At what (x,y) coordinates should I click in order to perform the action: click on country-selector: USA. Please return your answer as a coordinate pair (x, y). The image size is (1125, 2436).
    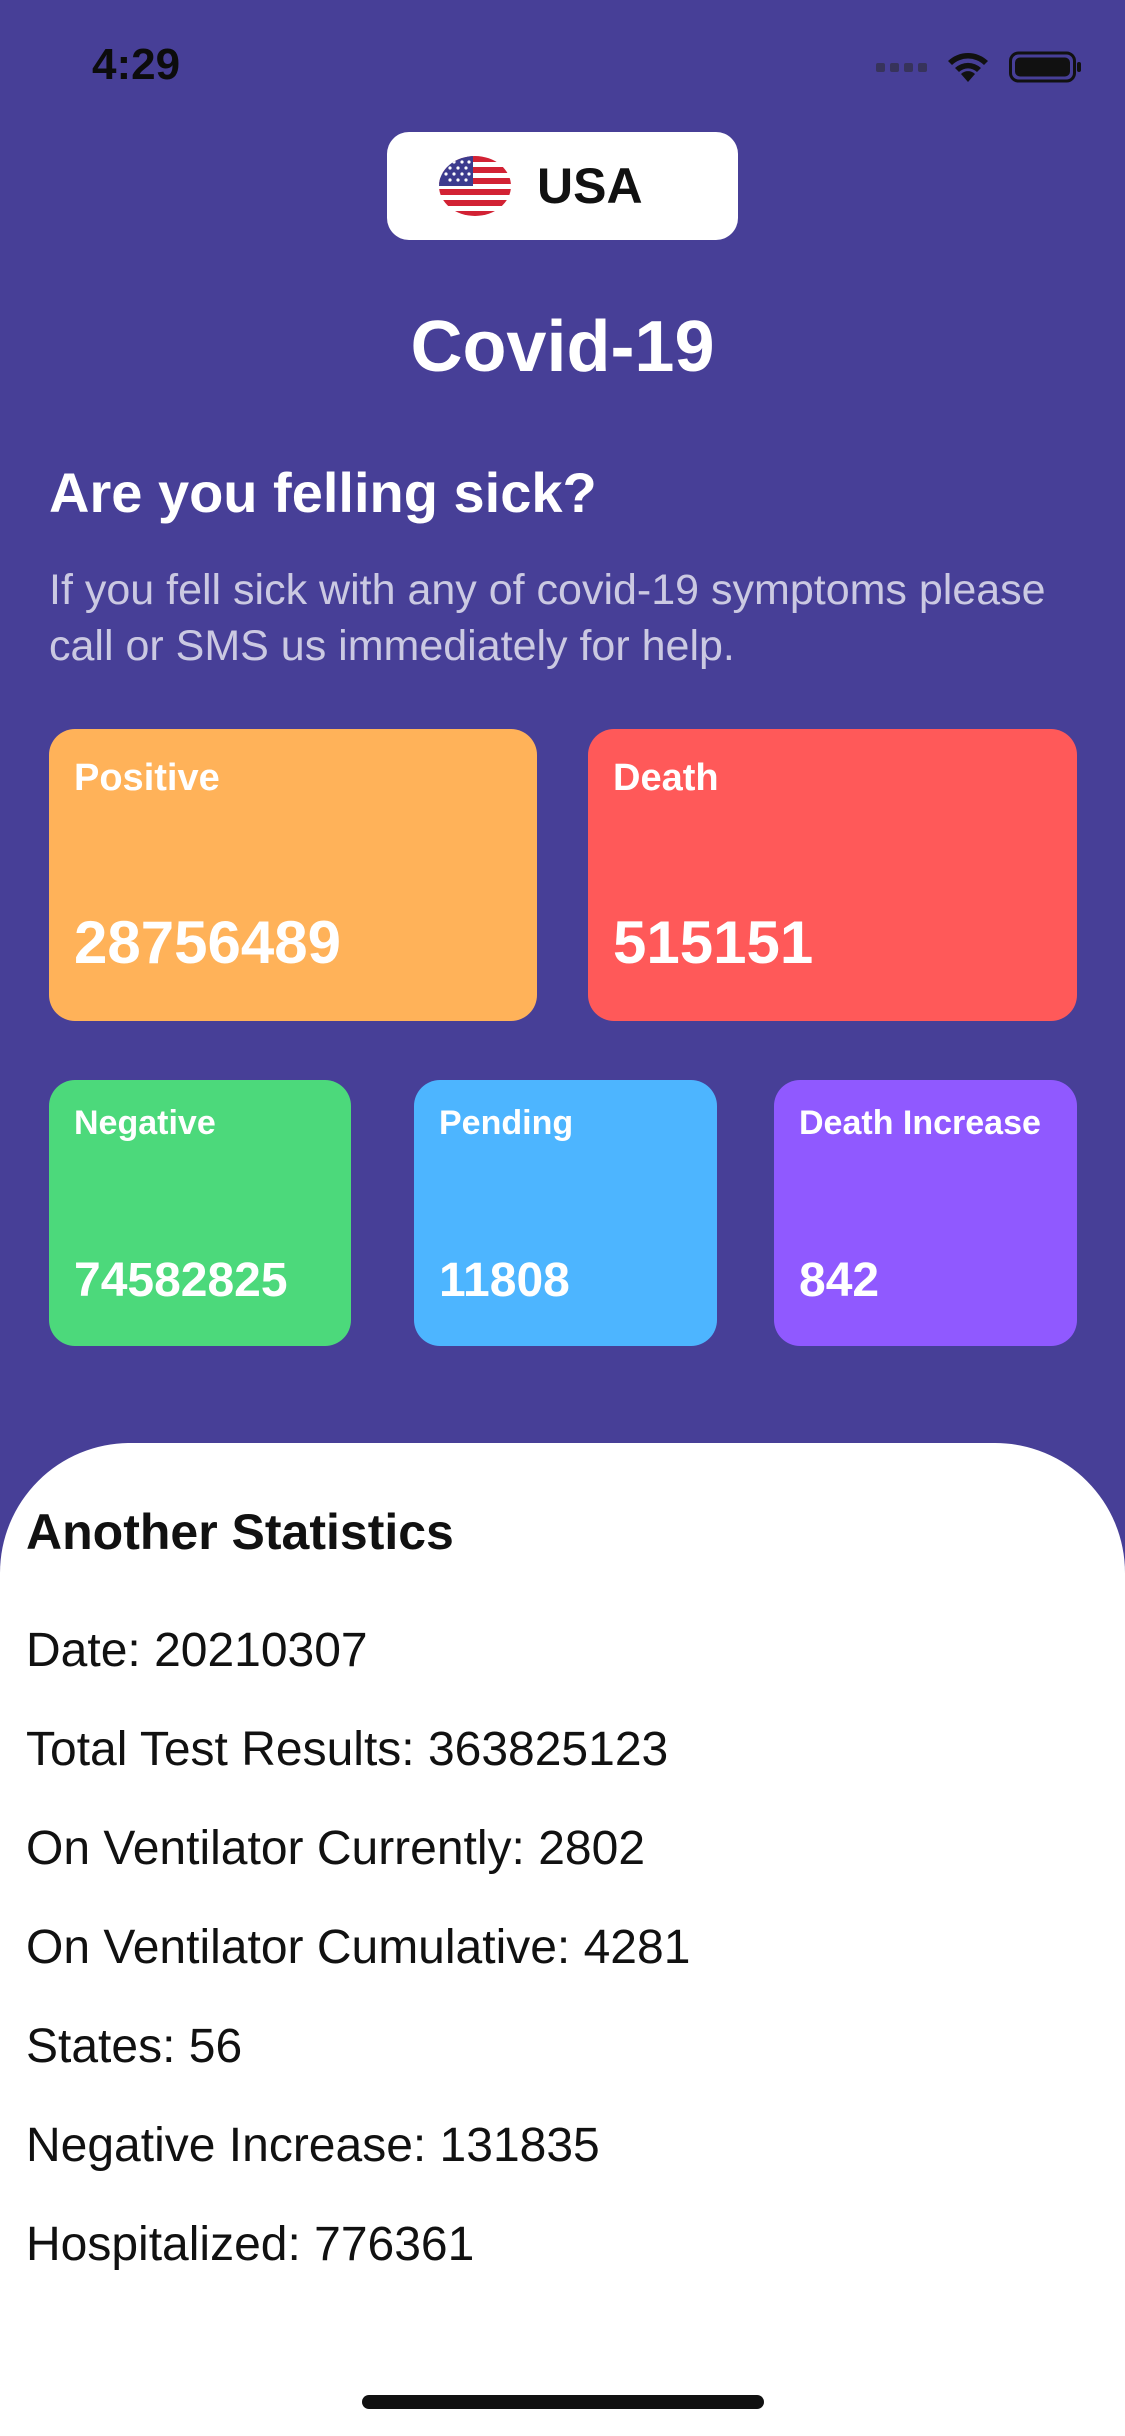
    Looking at the image, I should click on (562, 186).